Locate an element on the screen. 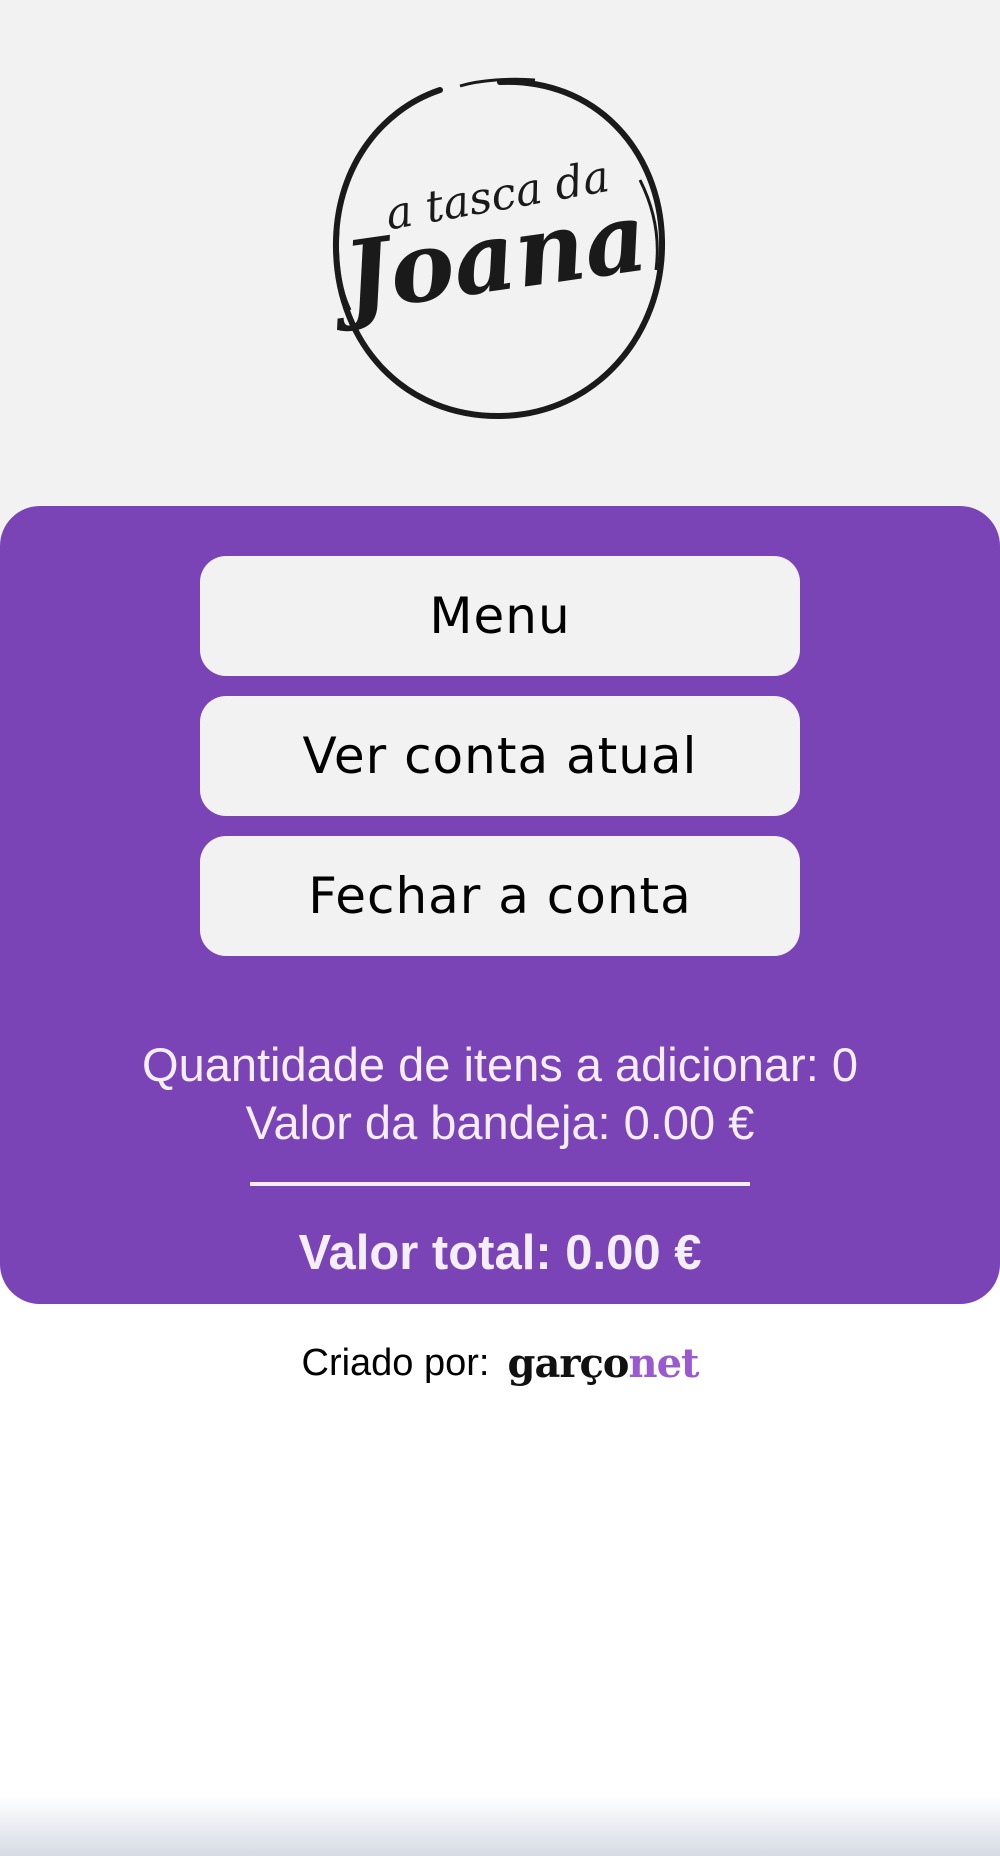  brand-text-part1: garço is located at coordinates (568, 1363).